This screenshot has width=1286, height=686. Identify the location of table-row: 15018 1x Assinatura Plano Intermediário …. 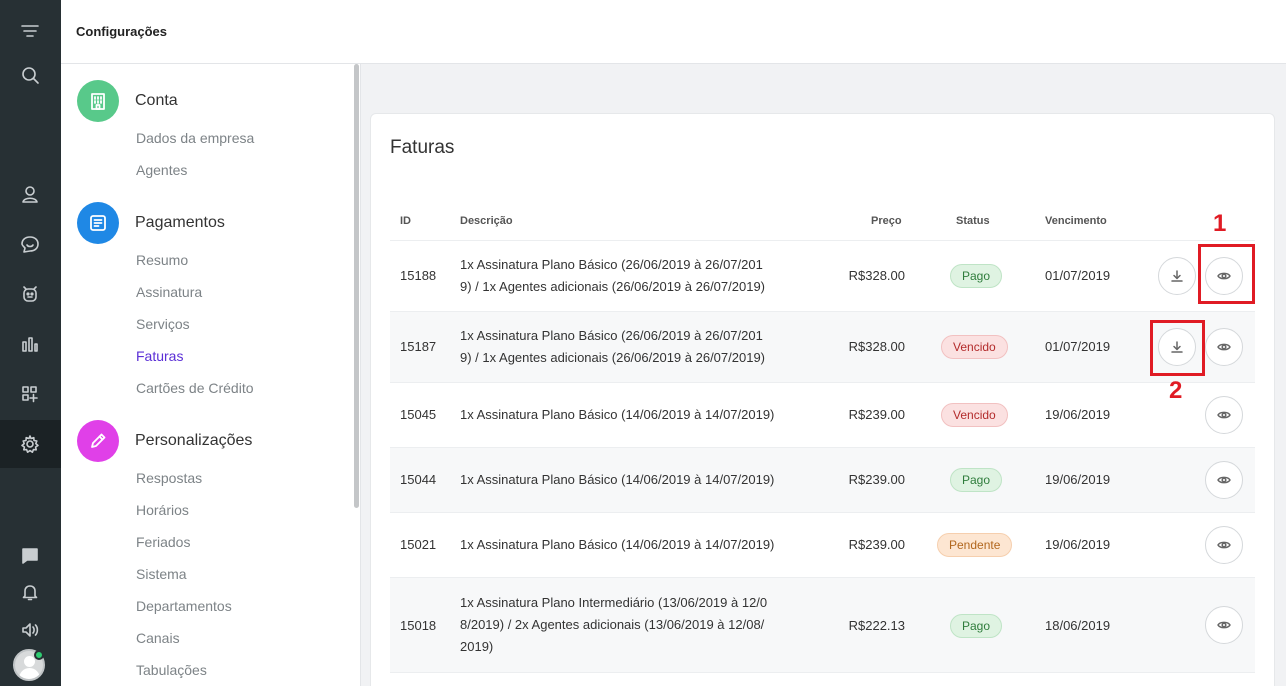
(822, 624).